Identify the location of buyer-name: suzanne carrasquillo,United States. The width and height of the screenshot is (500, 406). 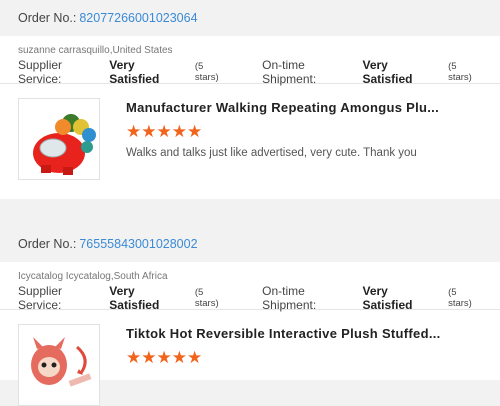
(95, 50).